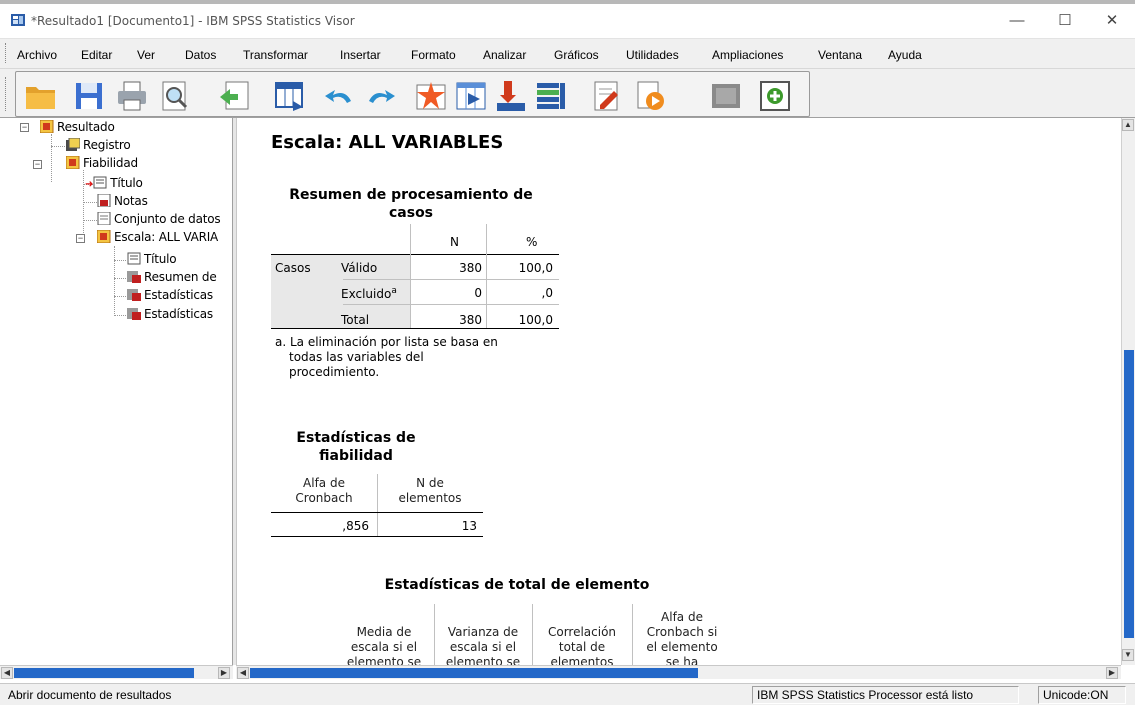 The height and width of the screenshot is (705, 1135). Describe the element at coordinates (905, 55) in the screenshot. I see `menu-ayuda: Ayuda` at that location.